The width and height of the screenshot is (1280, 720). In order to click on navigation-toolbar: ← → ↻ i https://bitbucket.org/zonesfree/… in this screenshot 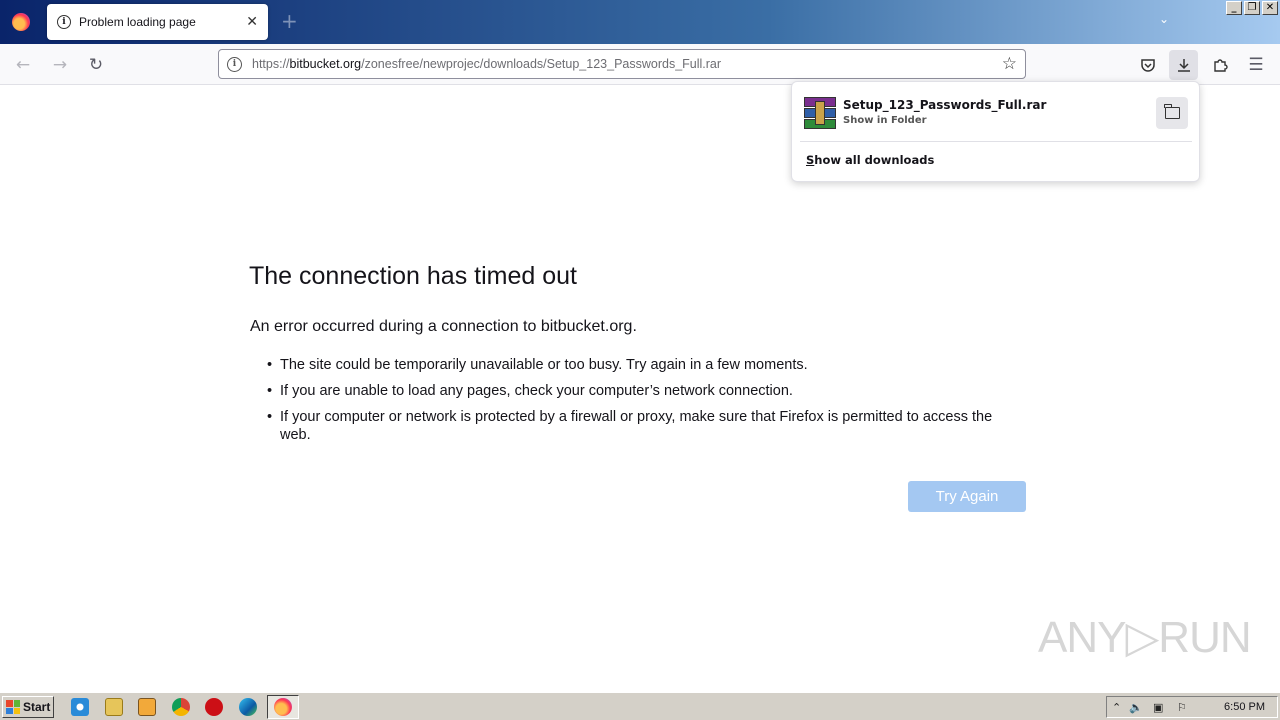, I will do `click(640, 64)`.